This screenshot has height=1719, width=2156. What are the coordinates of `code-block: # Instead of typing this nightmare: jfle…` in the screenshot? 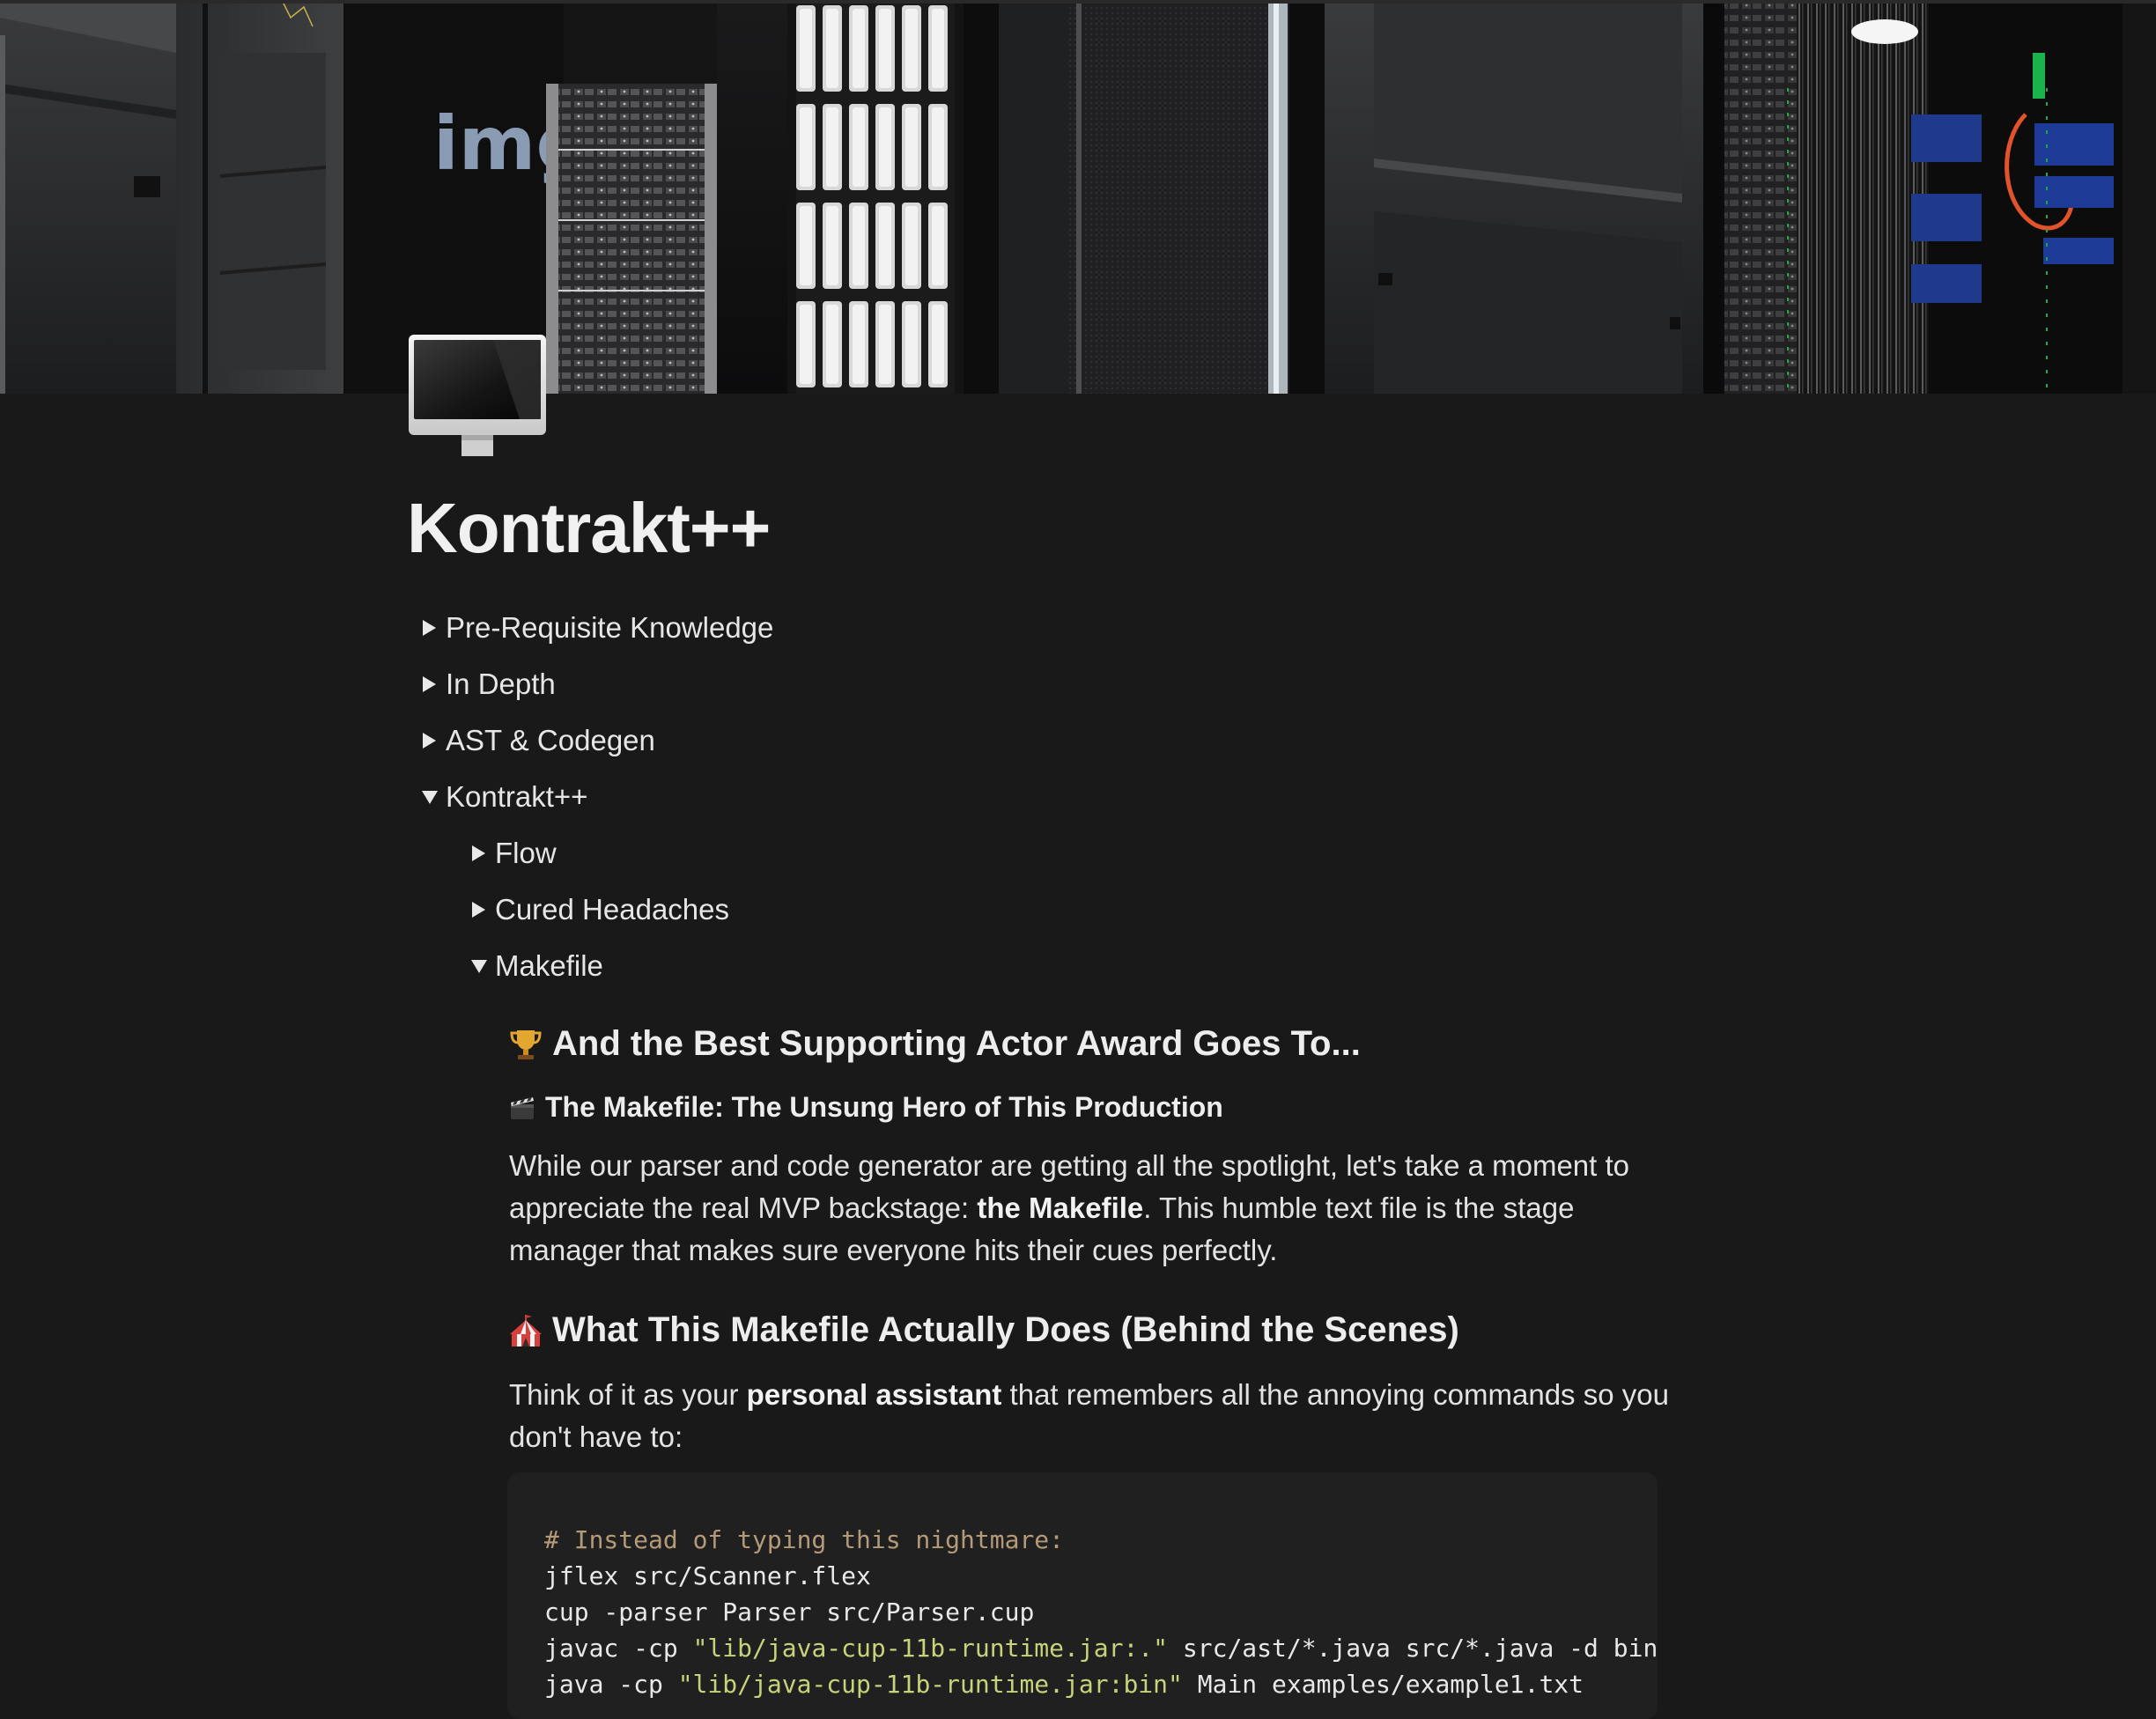 It's located at (1082, 1595).